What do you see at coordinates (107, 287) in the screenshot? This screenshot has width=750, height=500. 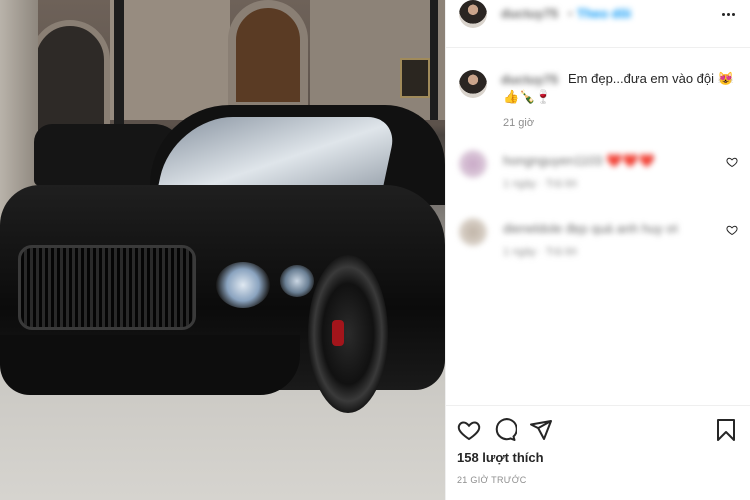 I see `car-grille` at bounding box center [107, 287].